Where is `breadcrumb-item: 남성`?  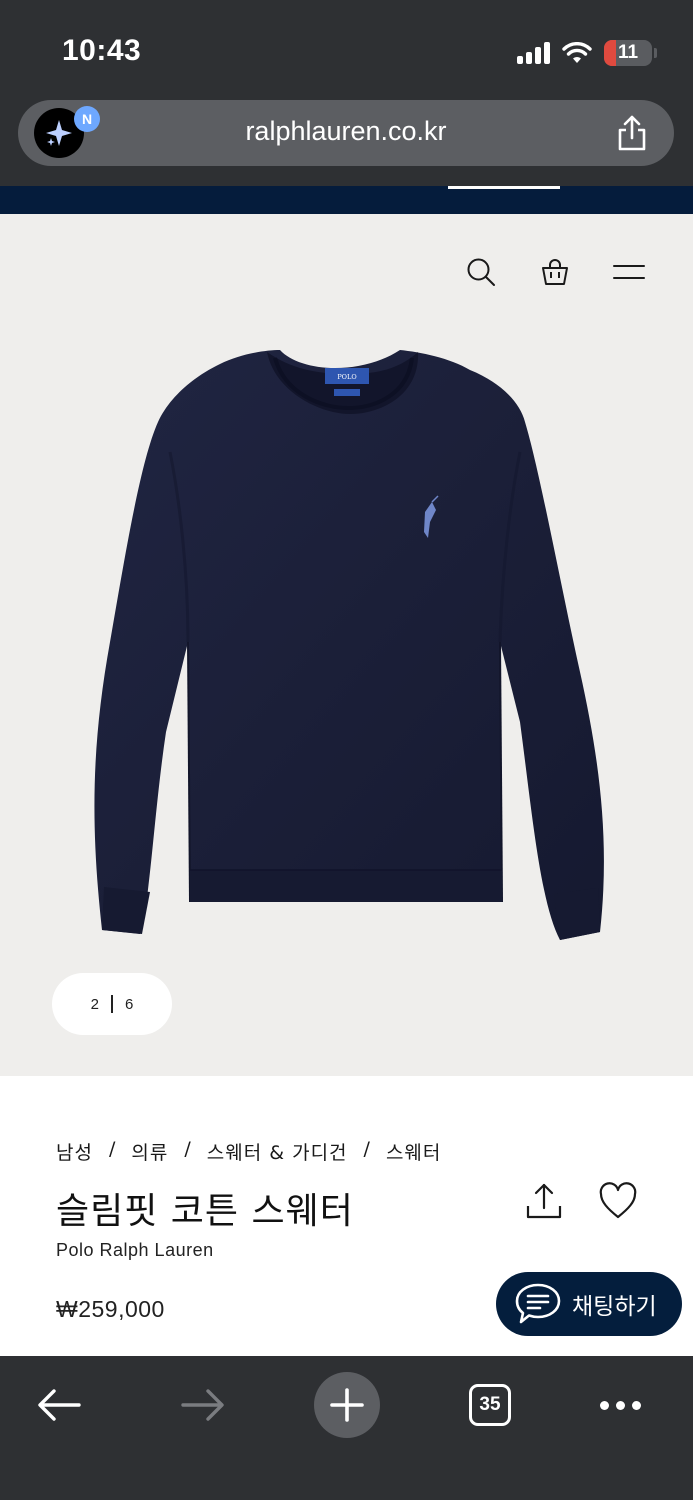
breadcrumb-item: 남성 is located at coordinates (74, 1151).